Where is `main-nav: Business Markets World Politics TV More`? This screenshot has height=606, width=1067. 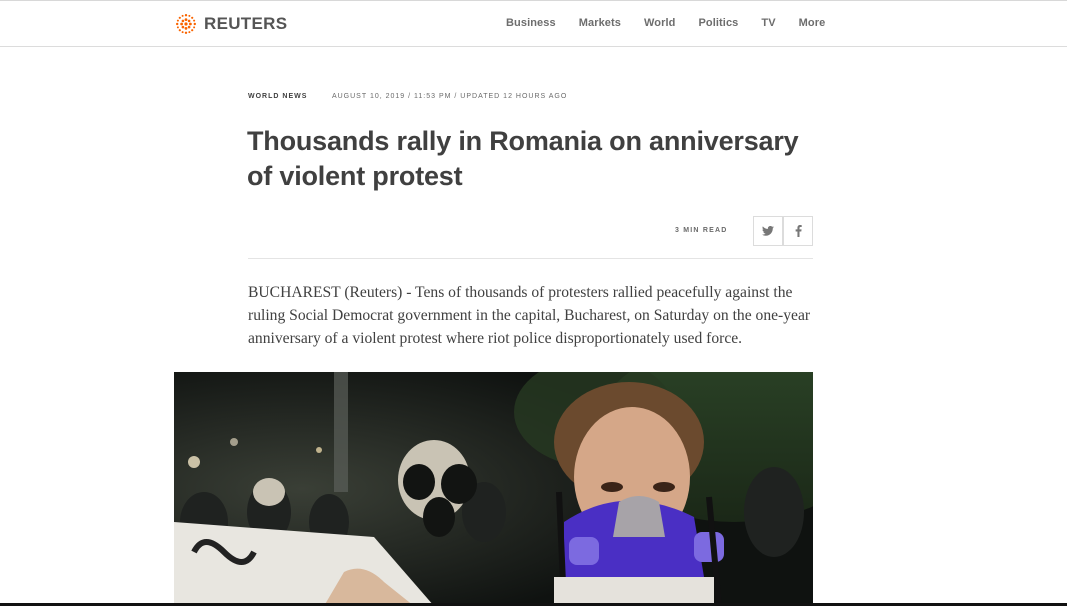
main-nav: Business Markets World Politics TV More is located at coordinates (677, 23).